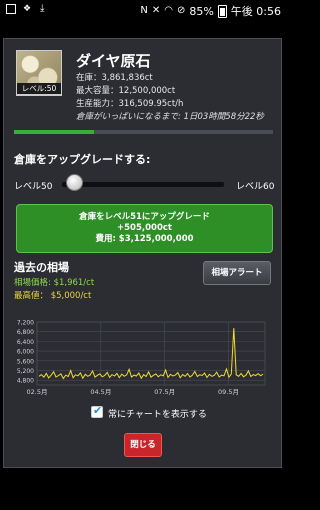 This screenshot has width=320, height=510. Describe the element at coordinates (25, 332) in the screenshot. I see `chart-y-tick-label: 6,800` at that location.